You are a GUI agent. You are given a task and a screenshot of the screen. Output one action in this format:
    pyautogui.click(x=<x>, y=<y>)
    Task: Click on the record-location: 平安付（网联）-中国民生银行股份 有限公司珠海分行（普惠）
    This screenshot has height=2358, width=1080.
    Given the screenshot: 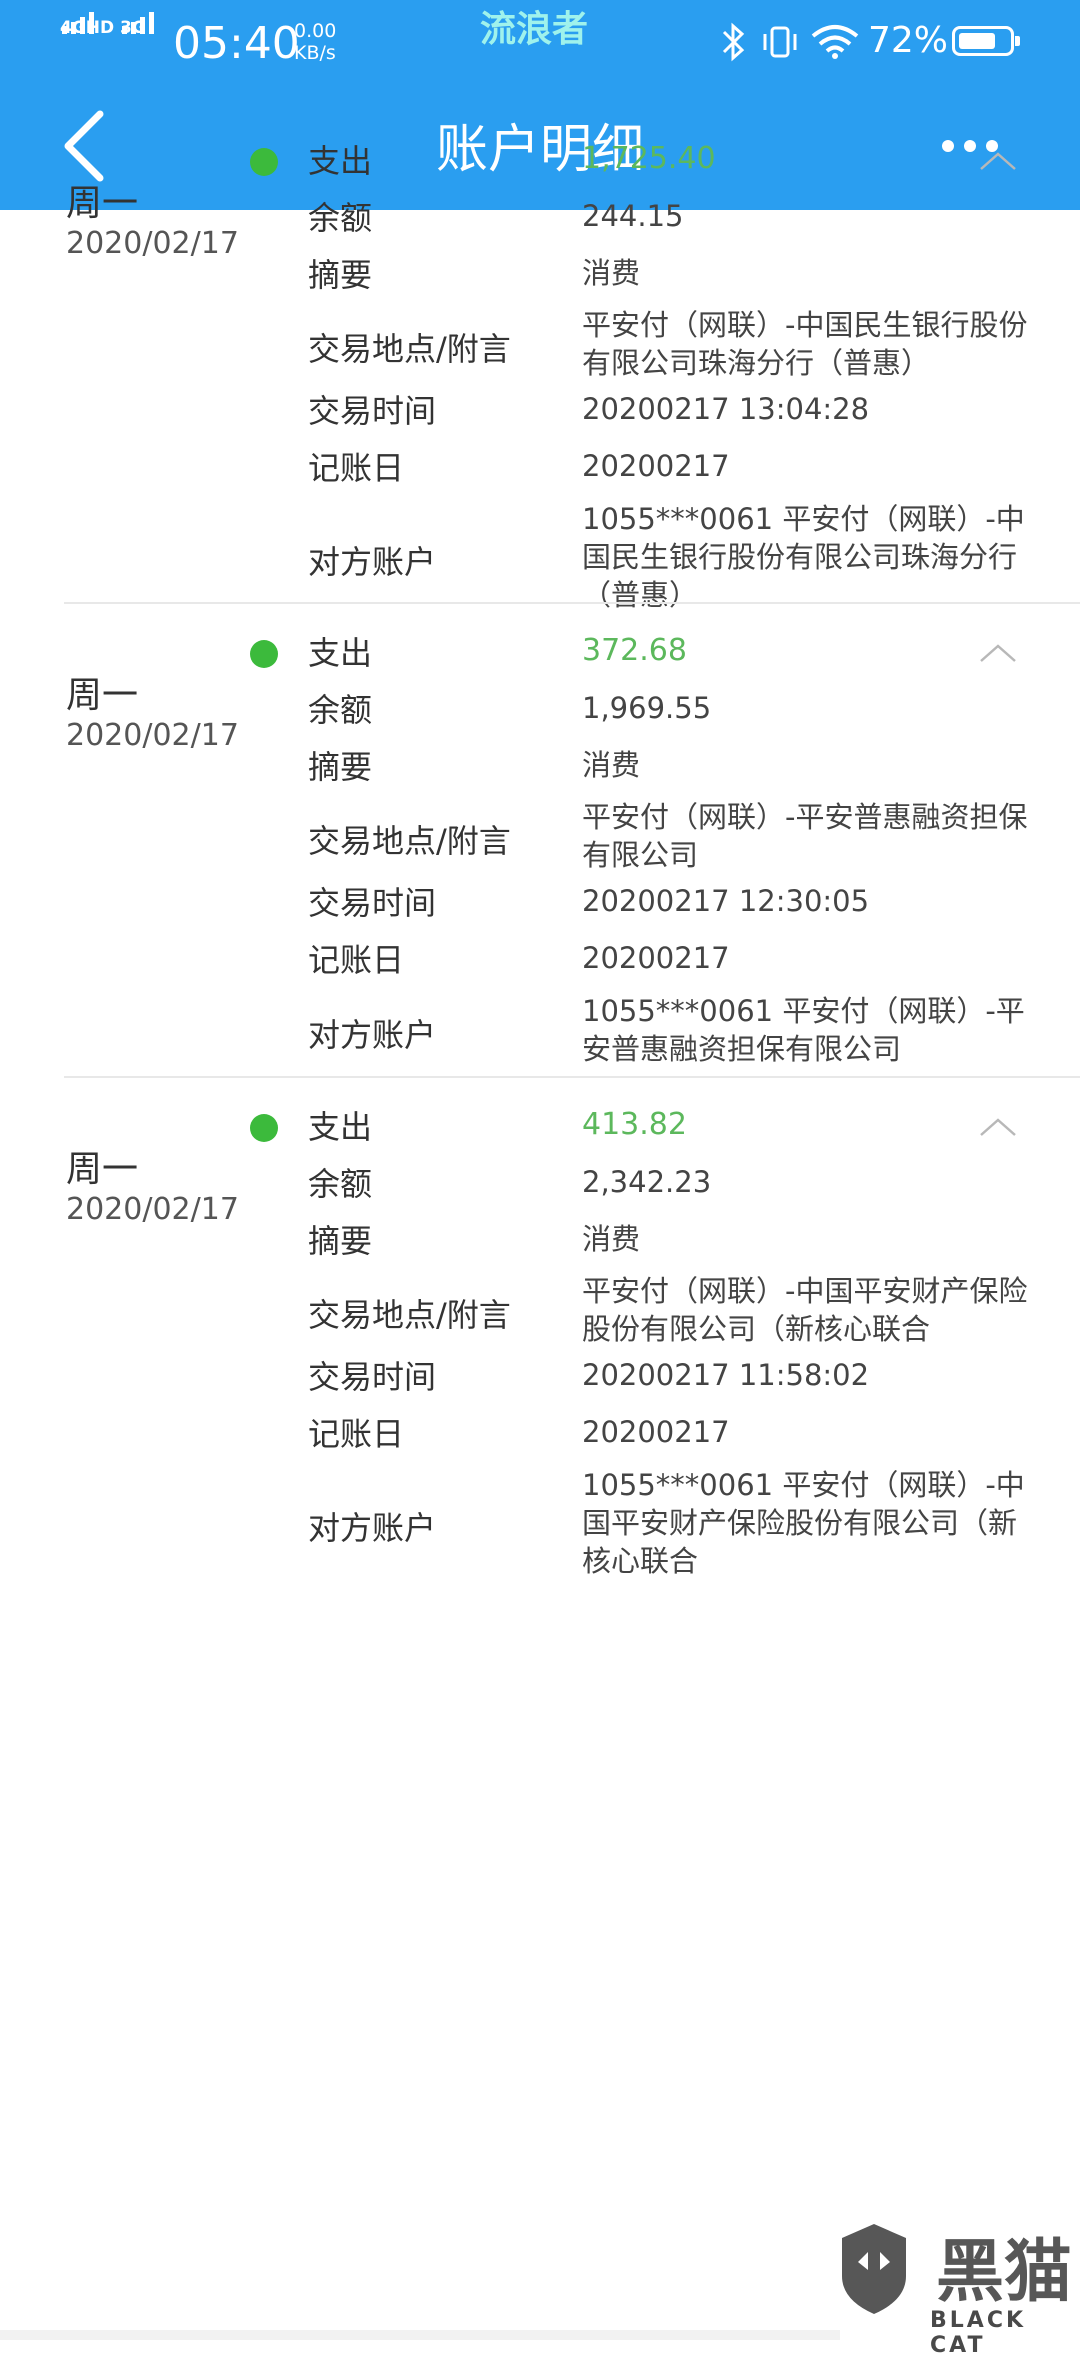 What is the action you would take?
    pyautogui.click(x=830, y=344)
    